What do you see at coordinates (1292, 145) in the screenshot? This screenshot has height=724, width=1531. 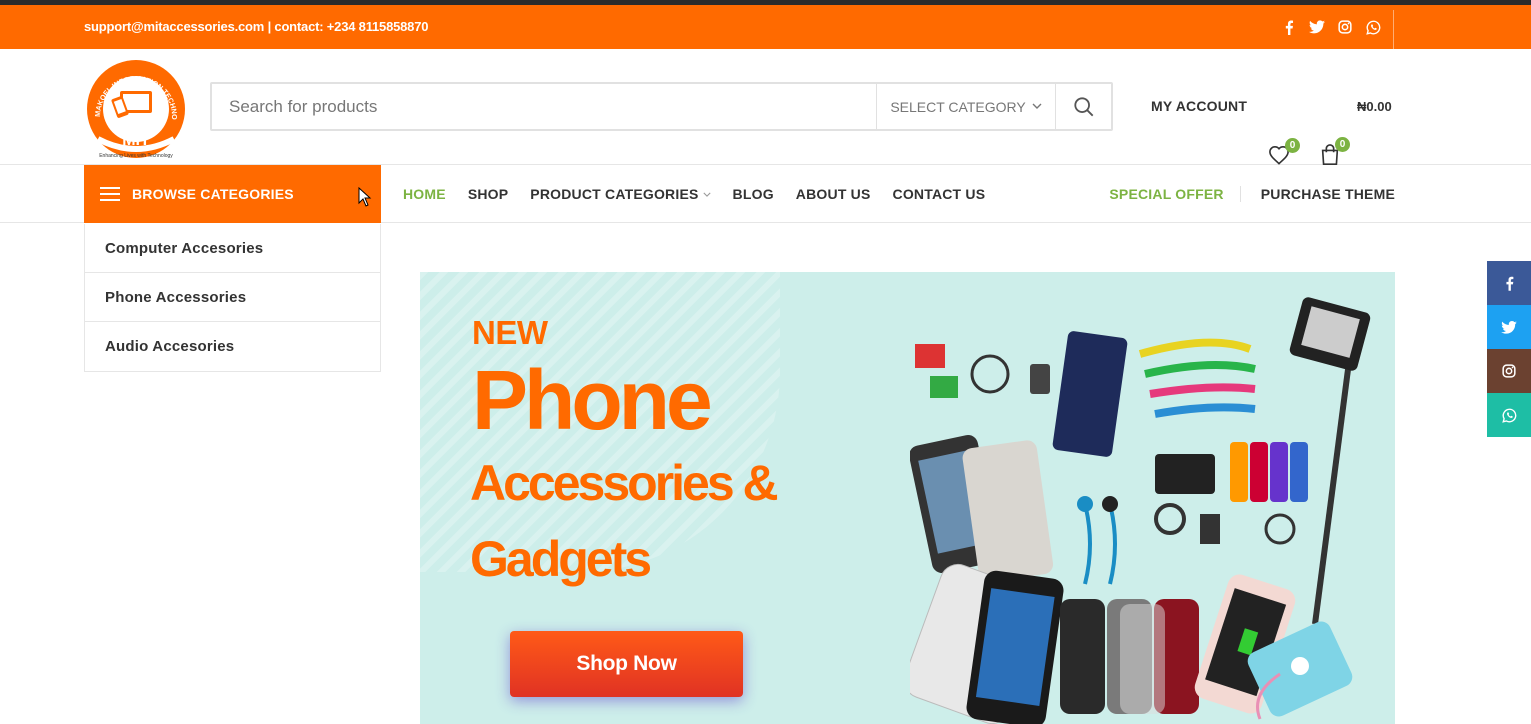 I see `wishlist-count-badge: 0` at bounding box center [1292, 145].